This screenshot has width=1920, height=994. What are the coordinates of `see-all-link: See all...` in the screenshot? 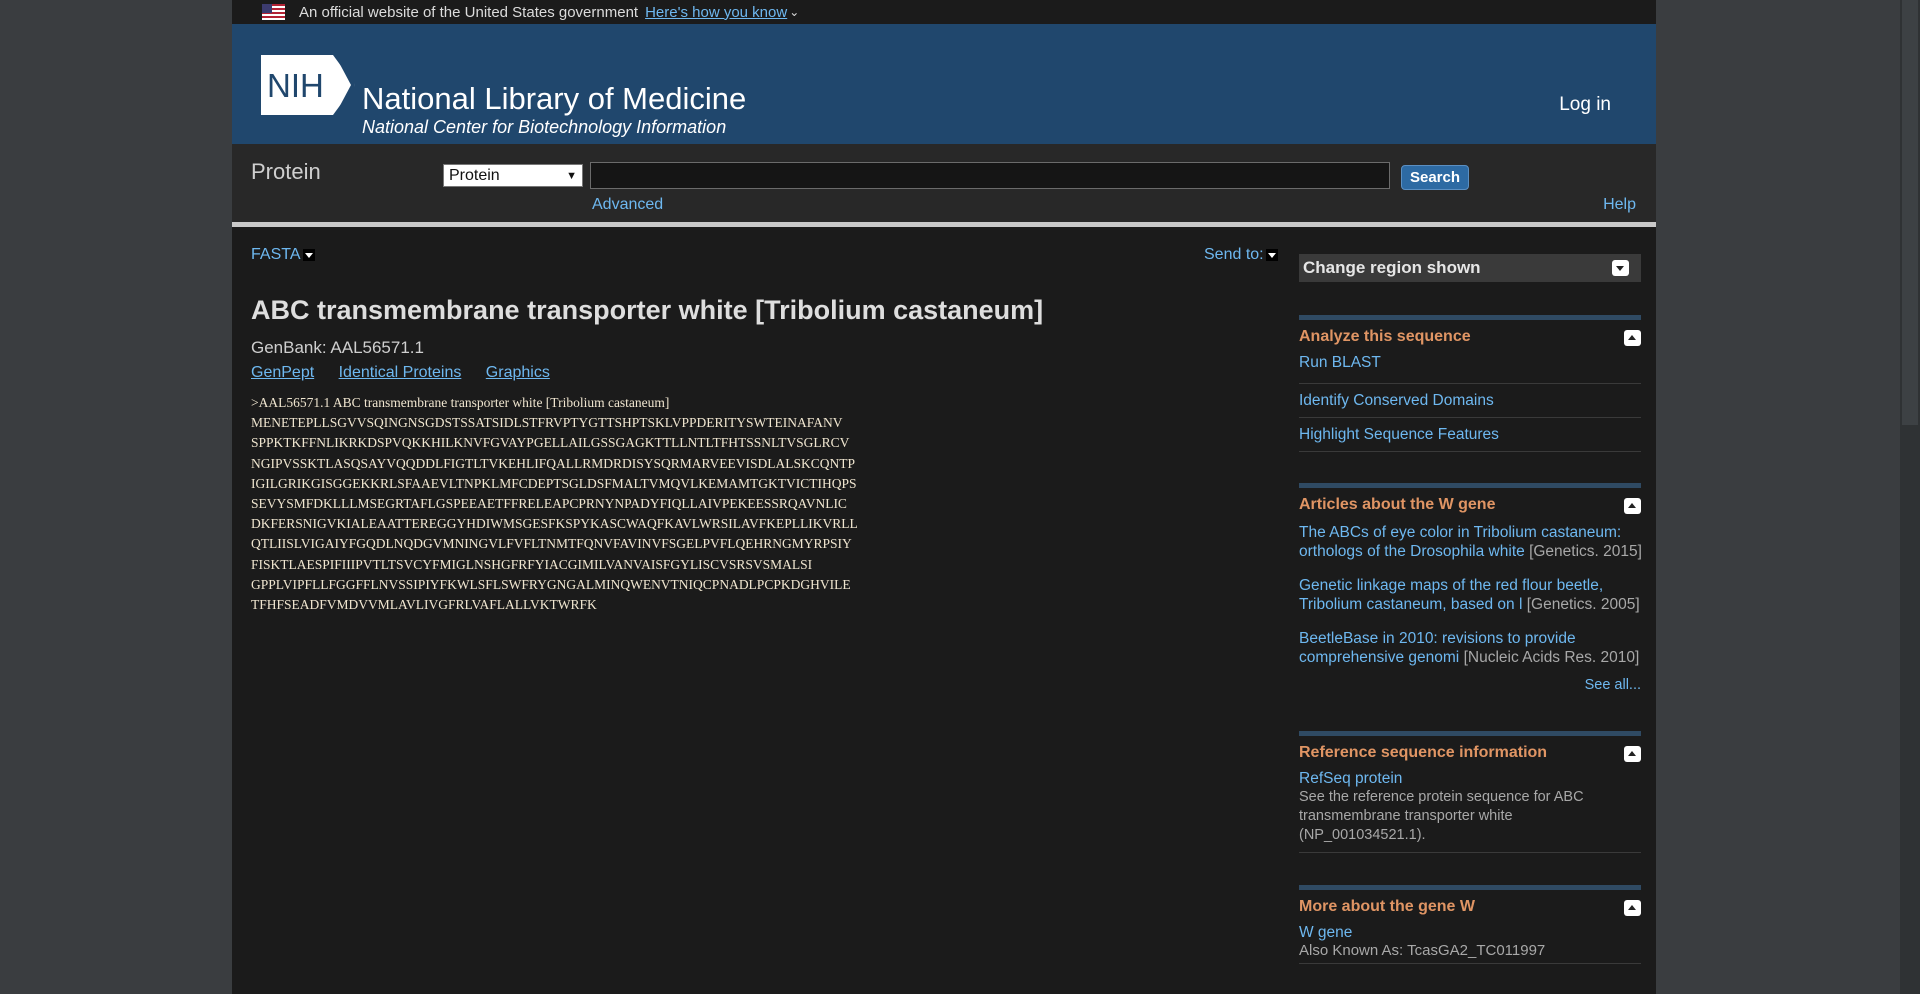 It's located at (1470, 685).